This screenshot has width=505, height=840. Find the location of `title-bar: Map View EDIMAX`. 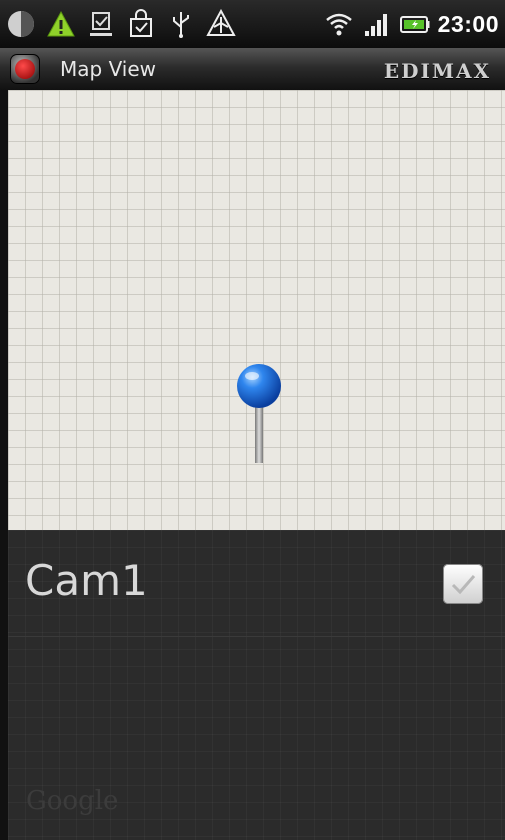

title-bar: Map View EDIMAX is located at coordinates (252, 70).